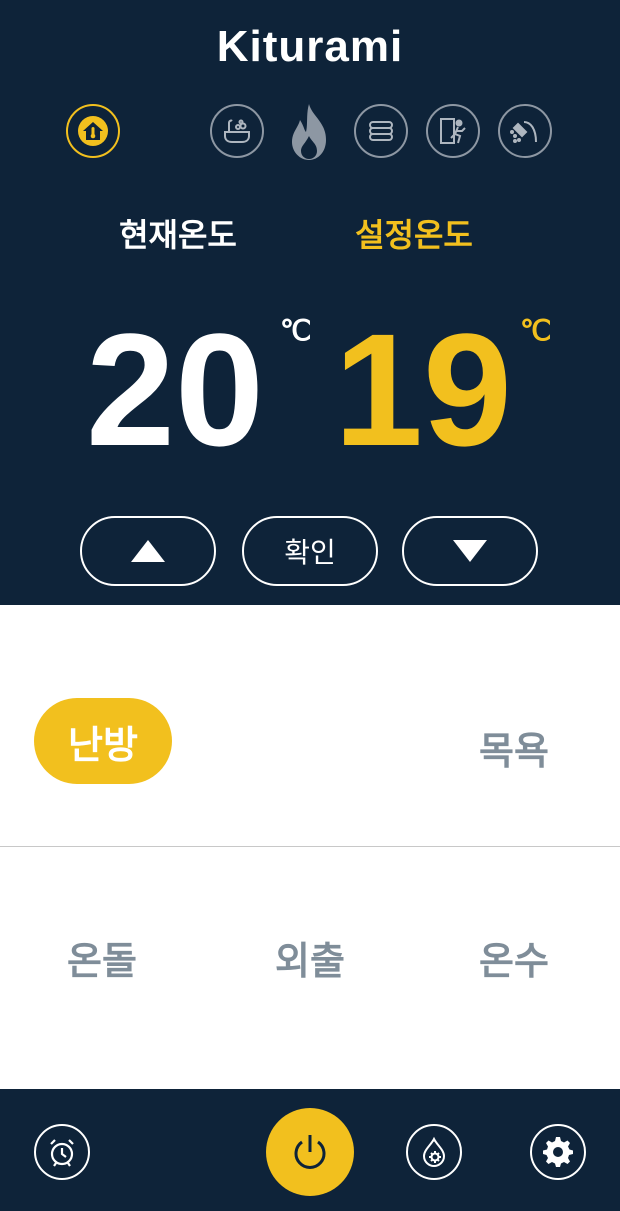  Describe the element at coordinates (102, 957) in the screenshot. I see `mode-ondol-button: 온돌` at that location.